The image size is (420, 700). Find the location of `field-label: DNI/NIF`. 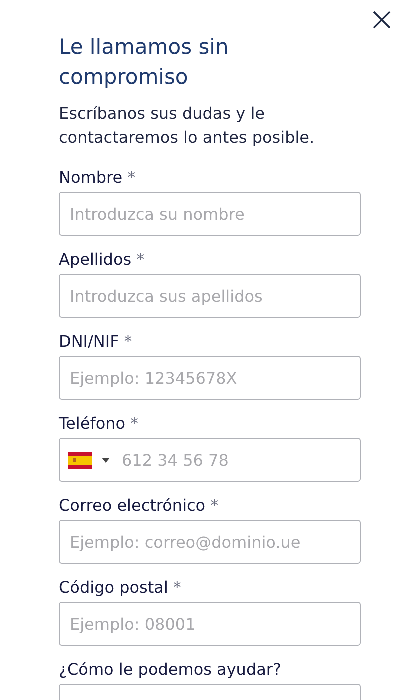

field-label: DNI/NIF is located at coordinates (89, 341).